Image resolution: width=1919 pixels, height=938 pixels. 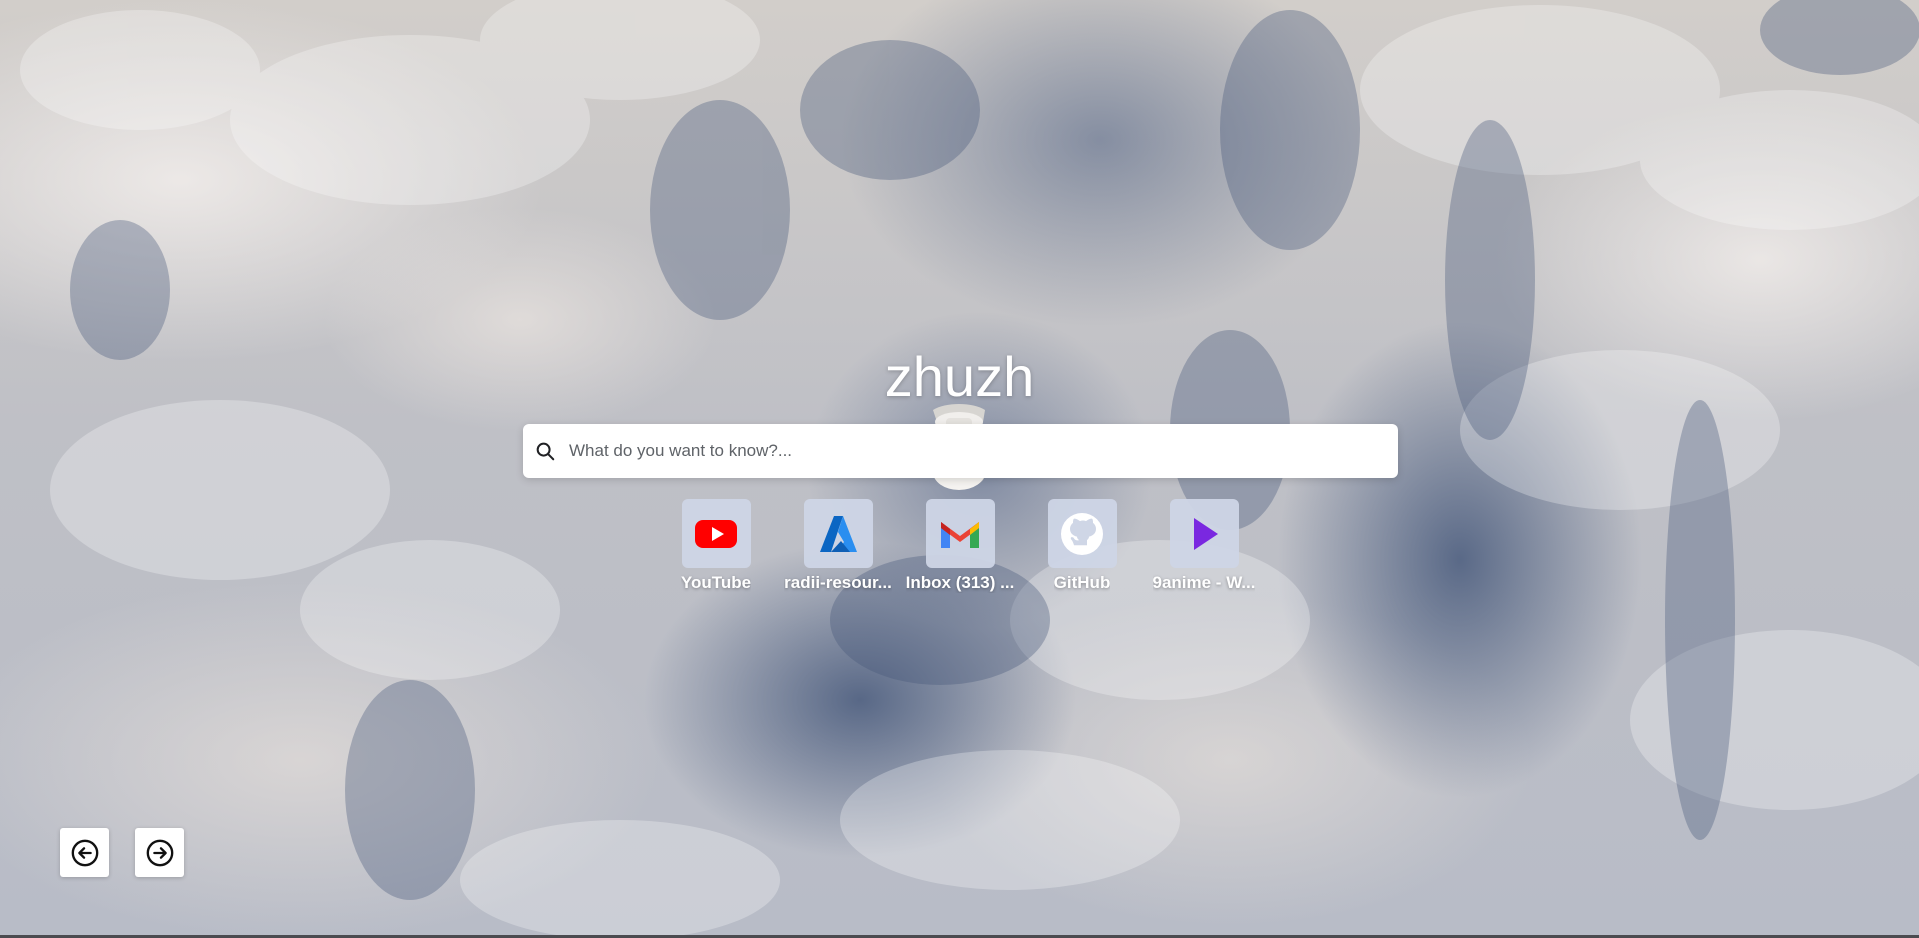 I want to click on shortcut-tile-youtube, so click(x=716, y=533).